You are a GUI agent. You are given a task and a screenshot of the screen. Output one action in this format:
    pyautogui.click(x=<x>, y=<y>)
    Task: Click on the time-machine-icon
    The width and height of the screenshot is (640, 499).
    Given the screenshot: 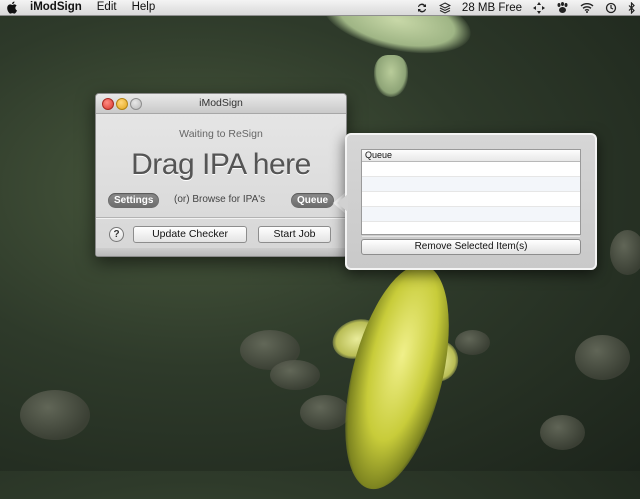 What is the action you would take?
    pyautogui.click(x=611, y=8)
    